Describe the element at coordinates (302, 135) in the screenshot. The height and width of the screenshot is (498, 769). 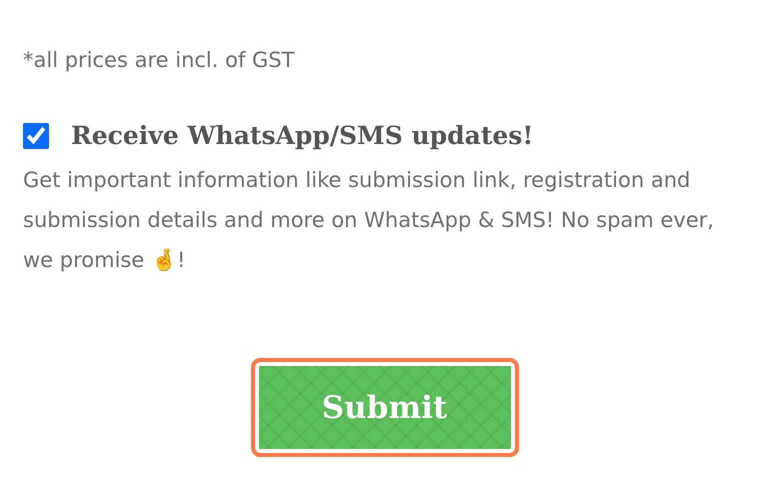
I see `updates-label: Receive WhatsApp/SMS updates!` at that location.